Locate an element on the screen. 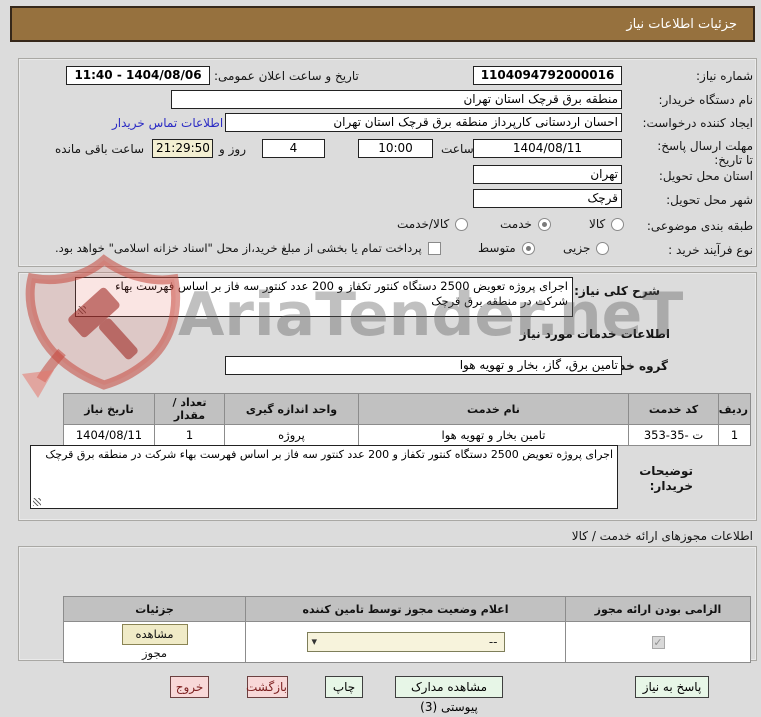 The width and height of the screenshot is (761, 717). remaining-hours-label: ساعت باقی مانده is located at coordinates (100, 149).